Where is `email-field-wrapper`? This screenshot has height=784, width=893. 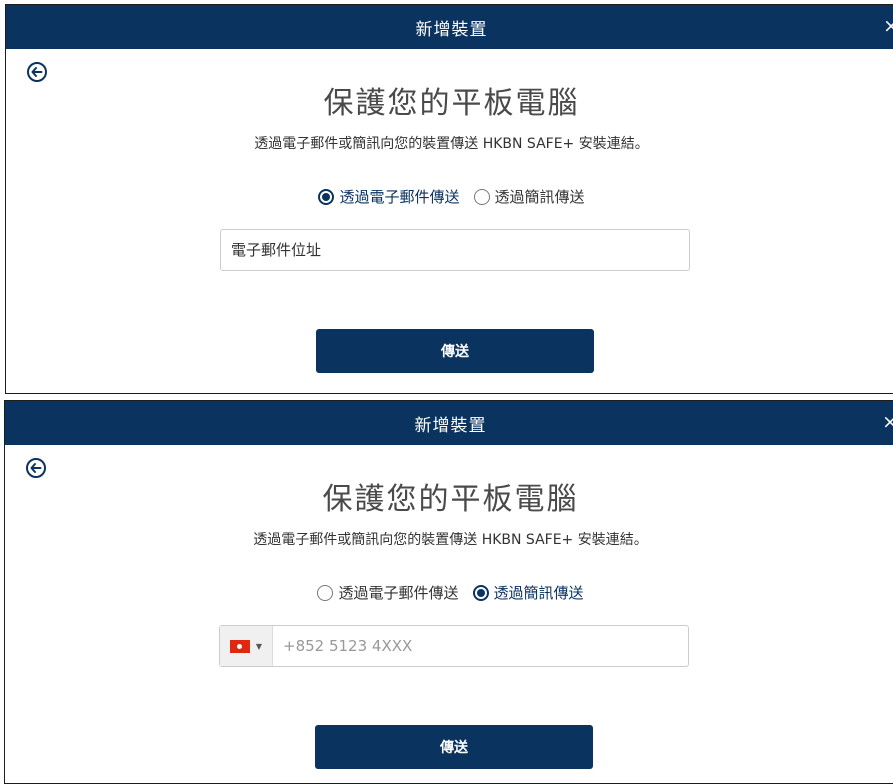
email-field-wrapper is located at coordinates (455, 250).